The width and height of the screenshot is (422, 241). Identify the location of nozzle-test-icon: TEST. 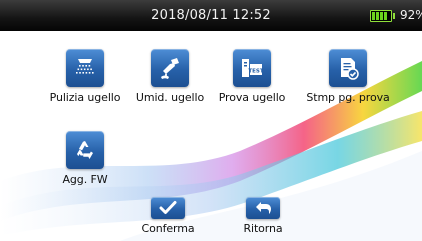
(252, 68).